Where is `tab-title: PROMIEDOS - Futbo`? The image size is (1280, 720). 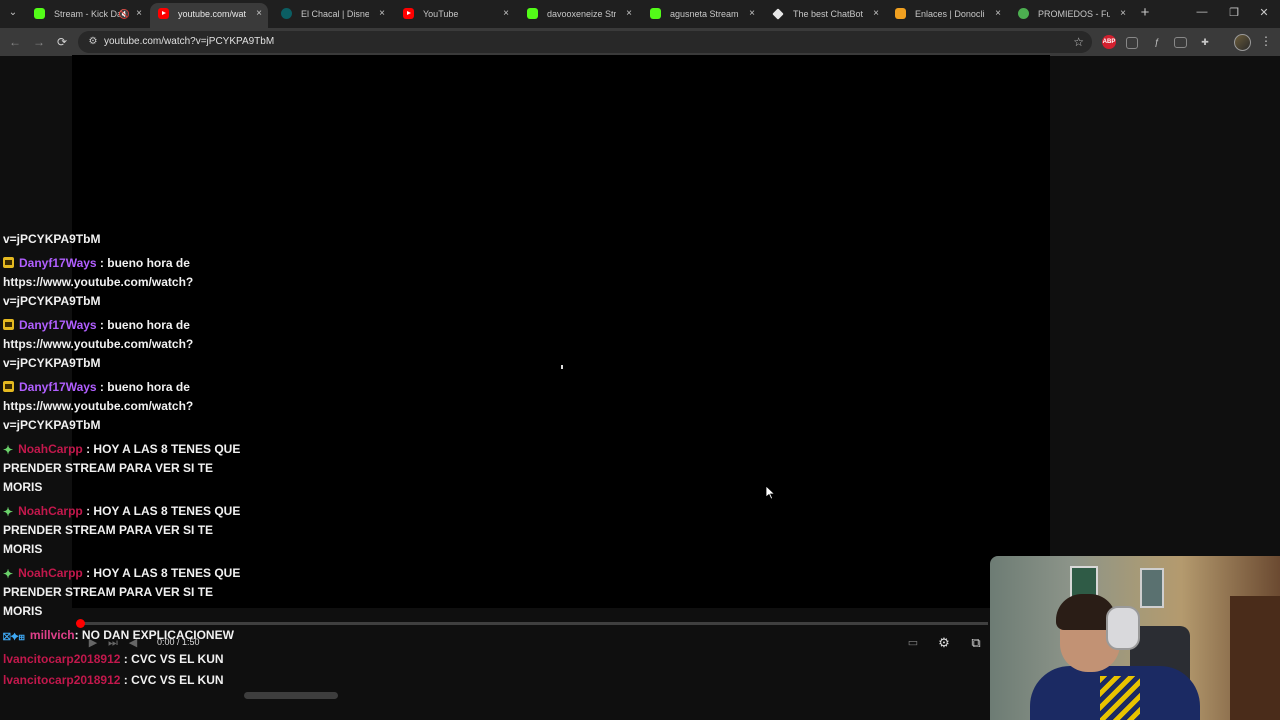
tab-title: PROMIEDOS - Futbo is located at coordinates (1074, 14).